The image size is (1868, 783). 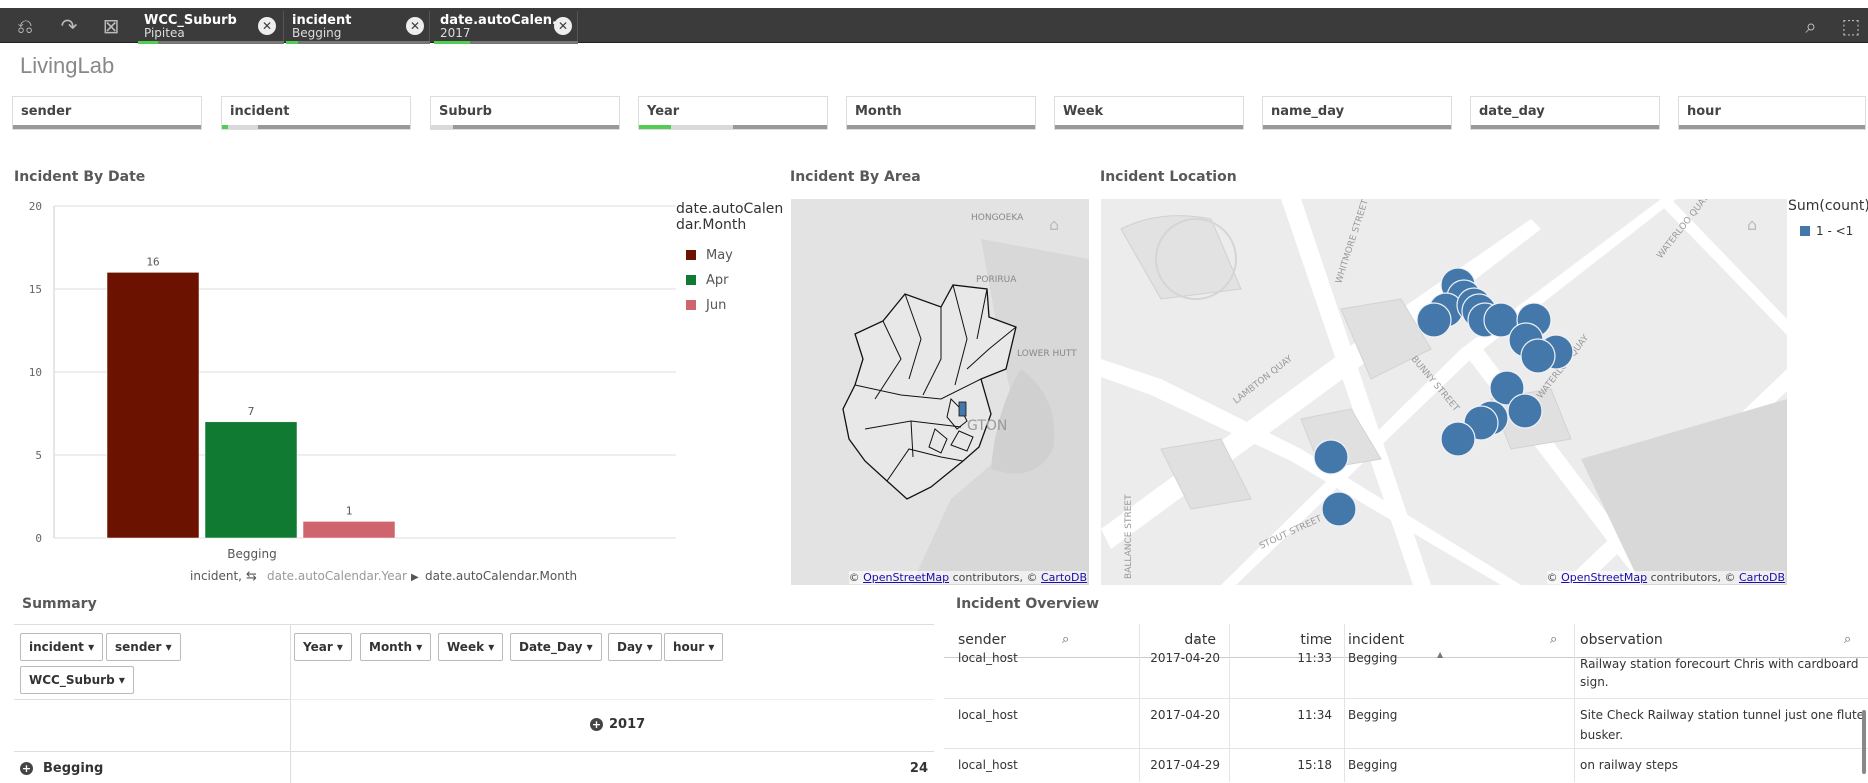 I want to click on selection-chip-suburb: WCC_Suburb Pipitea ✕, so click(x=211, y=27).